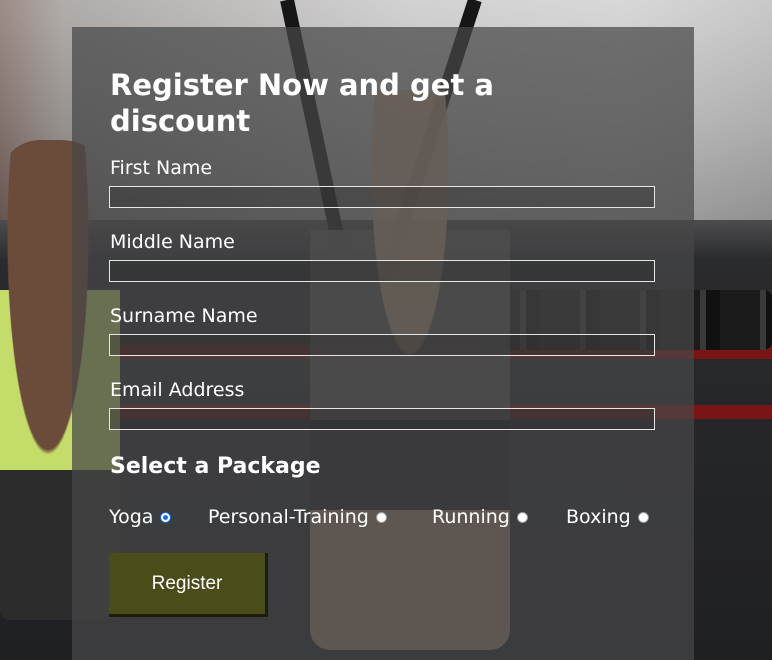  Describe the element at coordinates (382, 419) in the screenshot. I see `email-input` at that location.